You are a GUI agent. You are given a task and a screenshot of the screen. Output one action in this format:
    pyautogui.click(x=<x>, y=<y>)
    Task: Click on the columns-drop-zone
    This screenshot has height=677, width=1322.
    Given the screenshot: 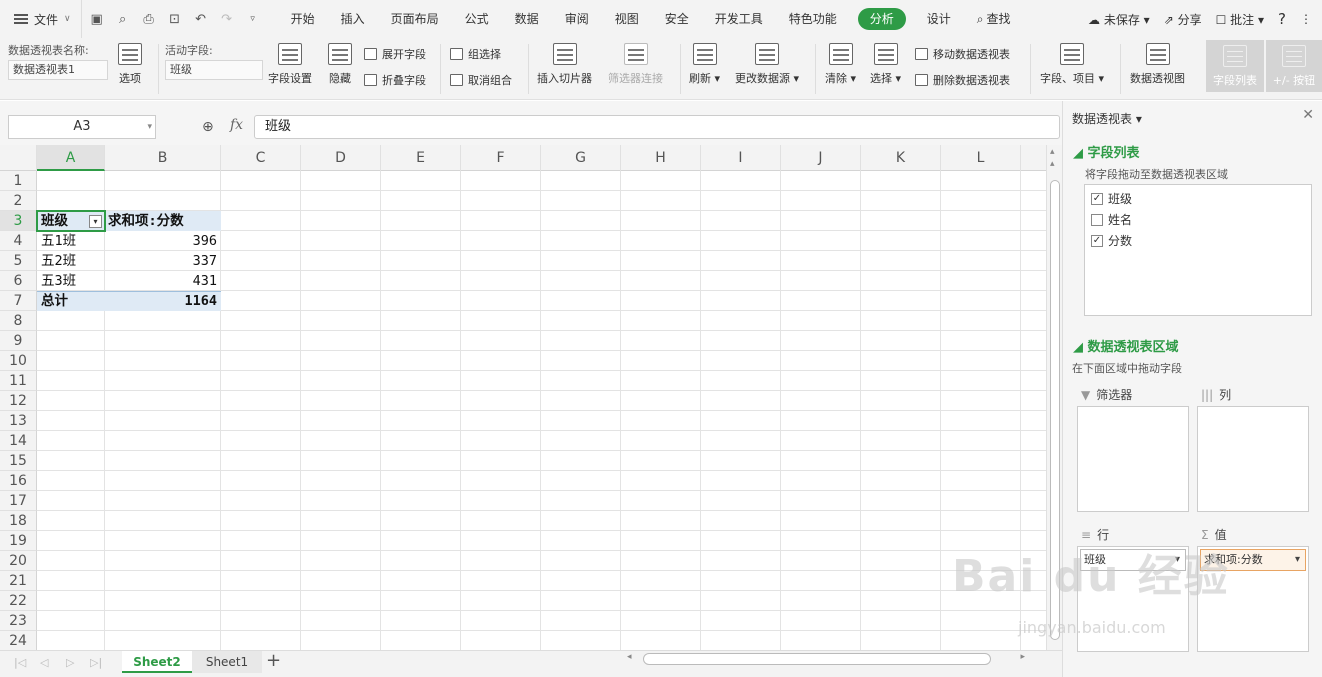 What is the action you would take?
    pyautogui.click(x=1253, y=459)
    